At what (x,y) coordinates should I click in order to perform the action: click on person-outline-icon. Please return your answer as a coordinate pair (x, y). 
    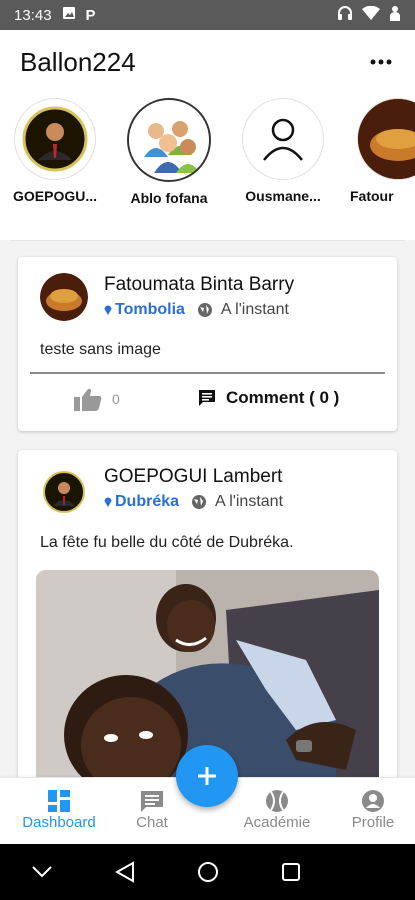
    Looking at the image, I should click on (283, 139).